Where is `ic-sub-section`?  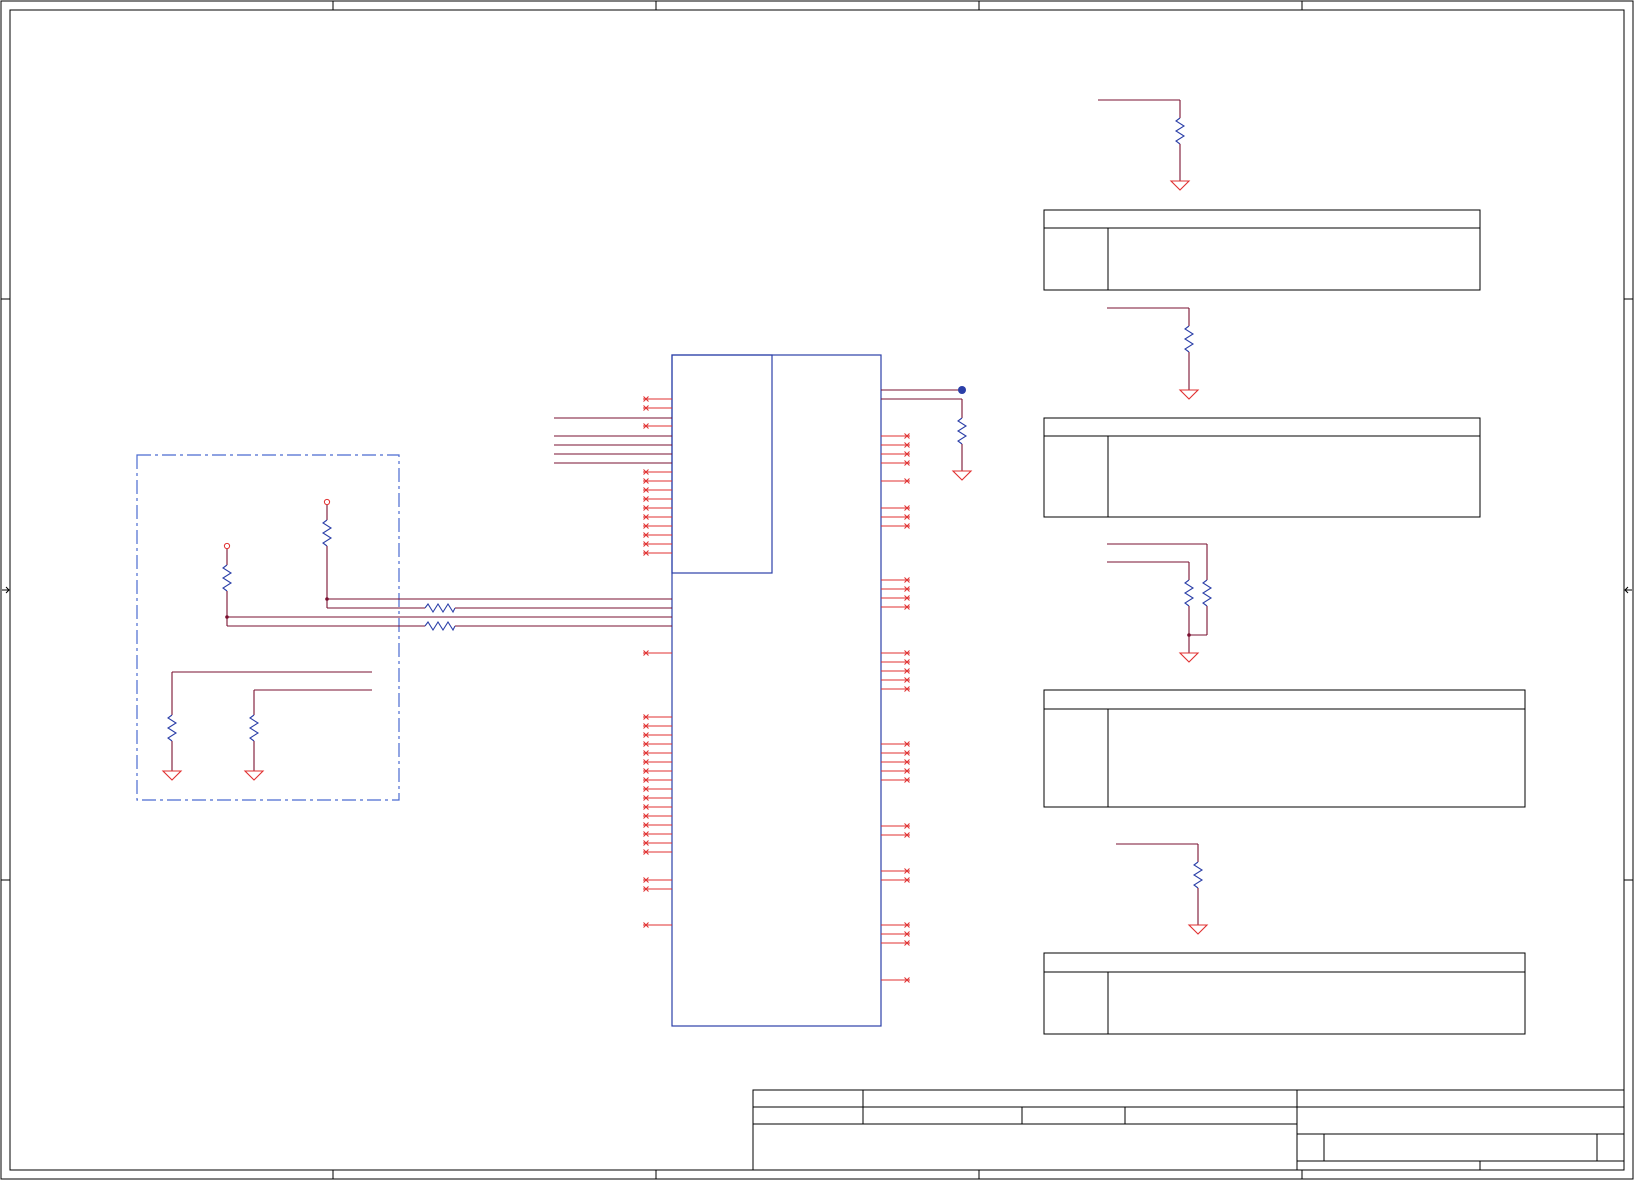
ic-sub-section is located at coordinates (722, 464).